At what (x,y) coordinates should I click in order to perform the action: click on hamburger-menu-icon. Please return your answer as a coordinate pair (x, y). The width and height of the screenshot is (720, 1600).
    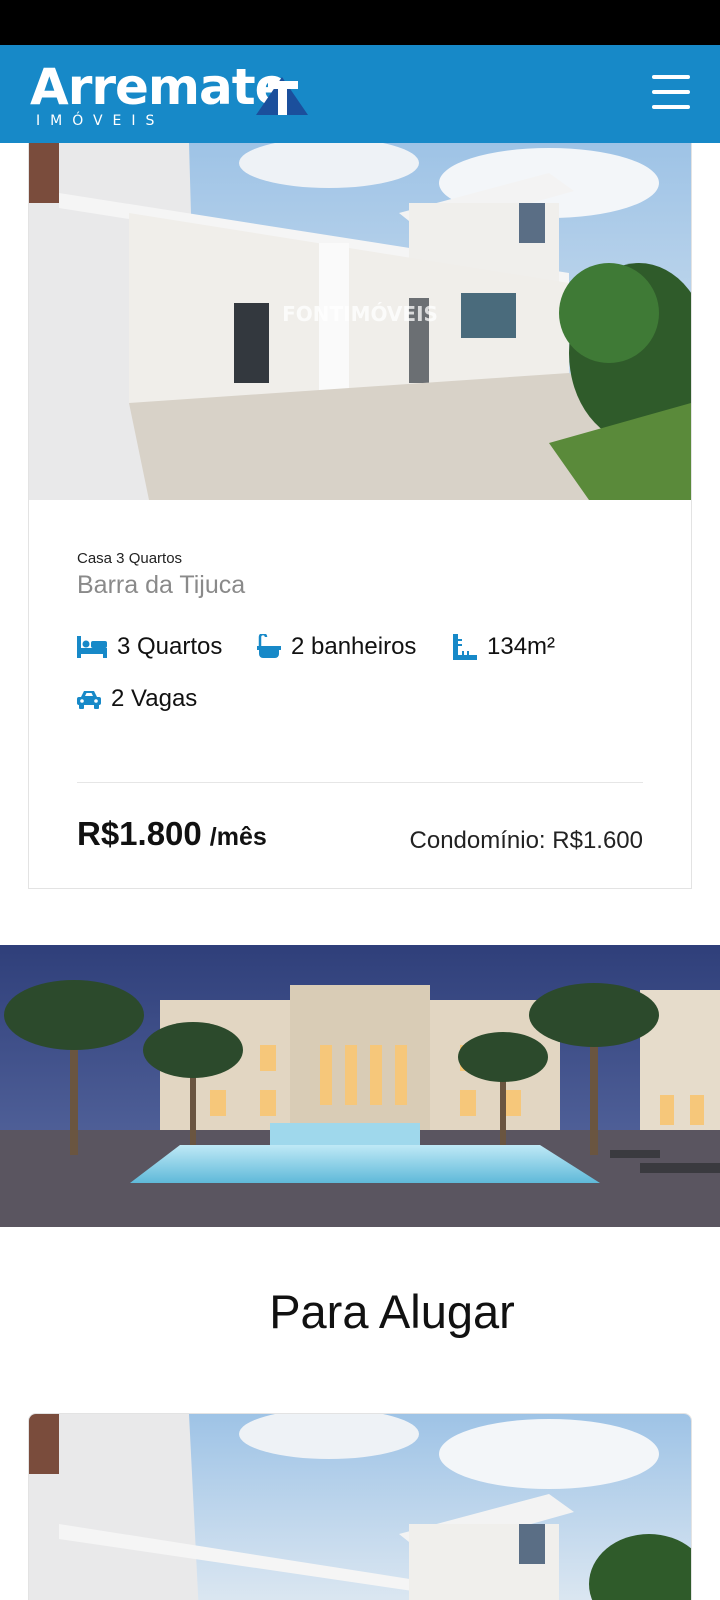
    Looking at the image, I should click on (673, 93).